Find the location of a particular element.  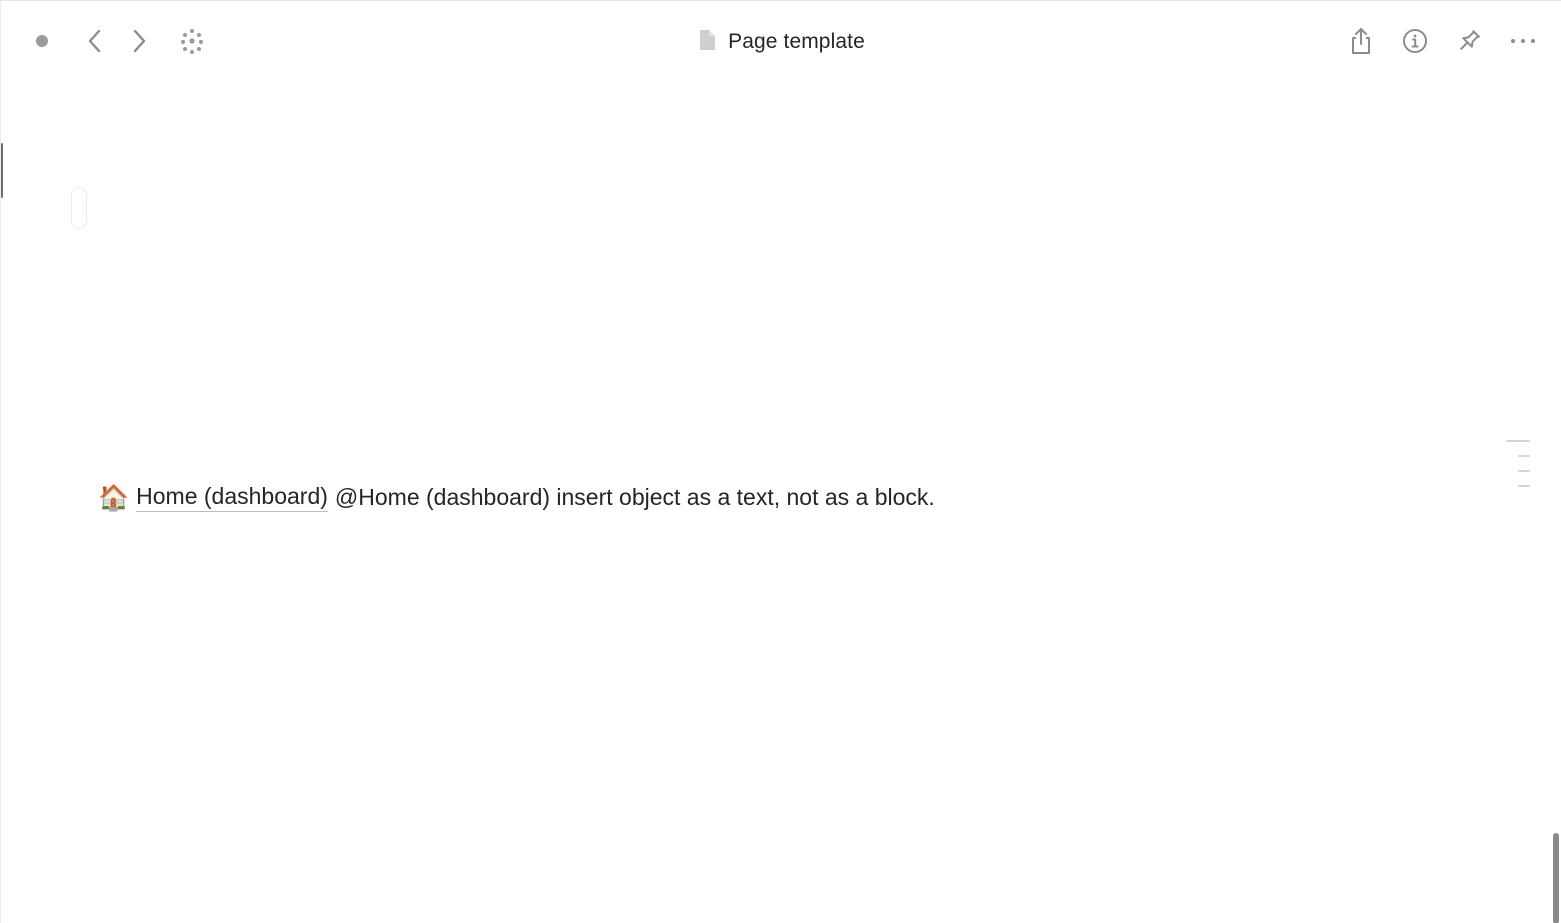

outline-navigator is located at coordinates (1518, 465).